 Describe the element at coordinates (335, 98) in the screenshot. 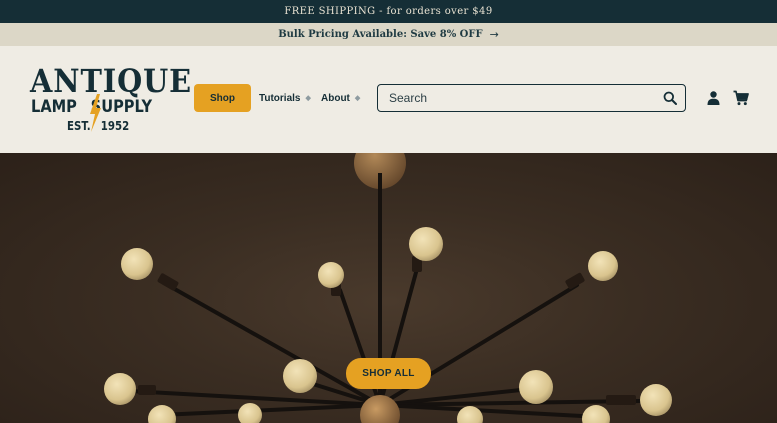

I see `nav-about-label: About` at that location.